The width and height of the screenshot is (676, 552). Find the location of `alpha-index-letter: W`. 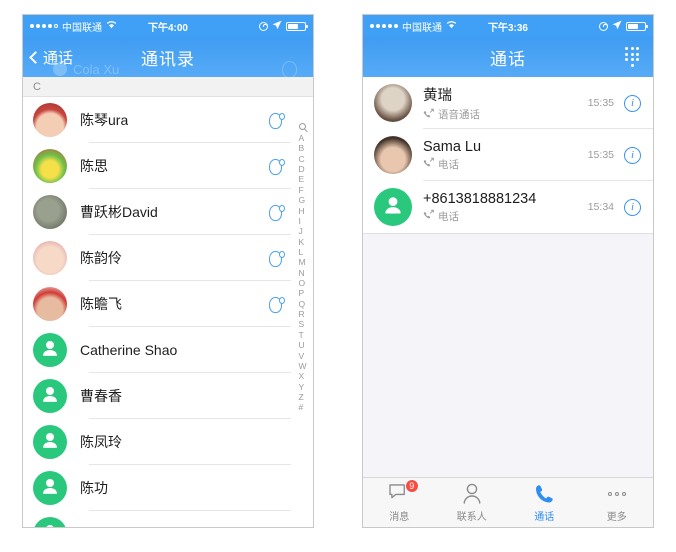

alpha-index-letter: W is located at coordinates (302, 366).